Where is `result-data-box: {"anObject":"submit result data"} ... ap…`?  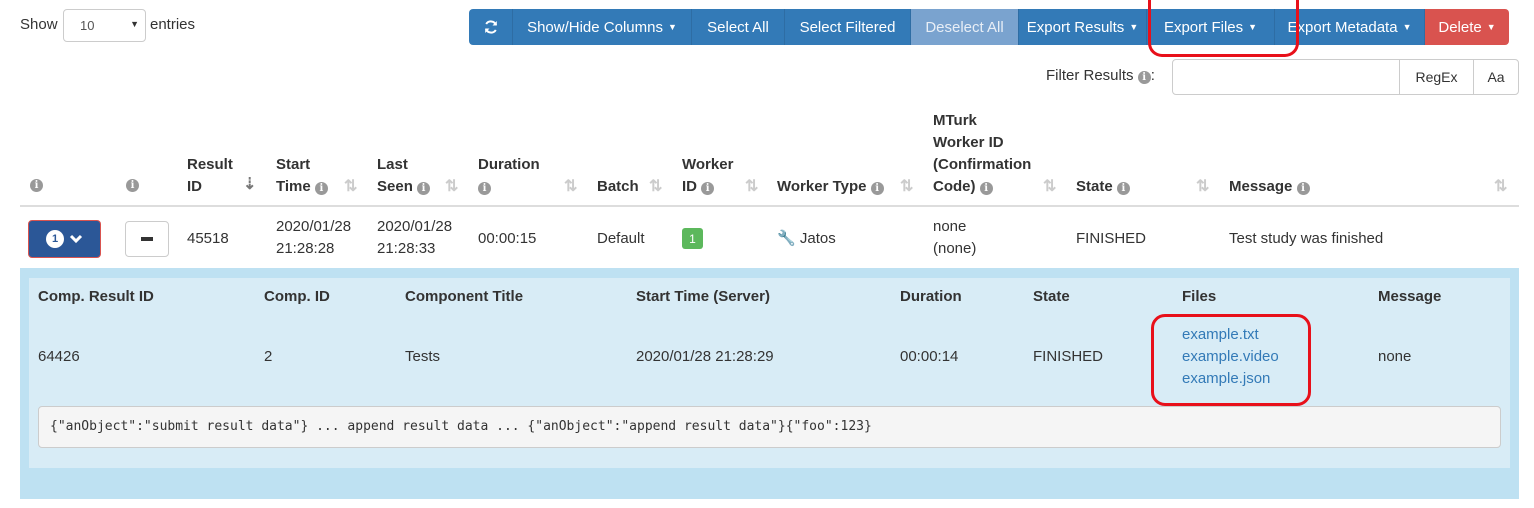
result-data-box: {"anObject":"submit result data"} ... ap… is located at coordinates (769, 427).